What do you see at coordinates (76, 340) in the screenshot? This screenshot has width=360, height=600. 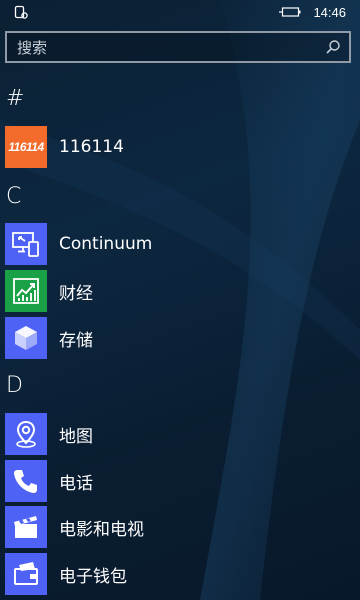 I see `app-name: 存储` at bounding box center [76, 340].